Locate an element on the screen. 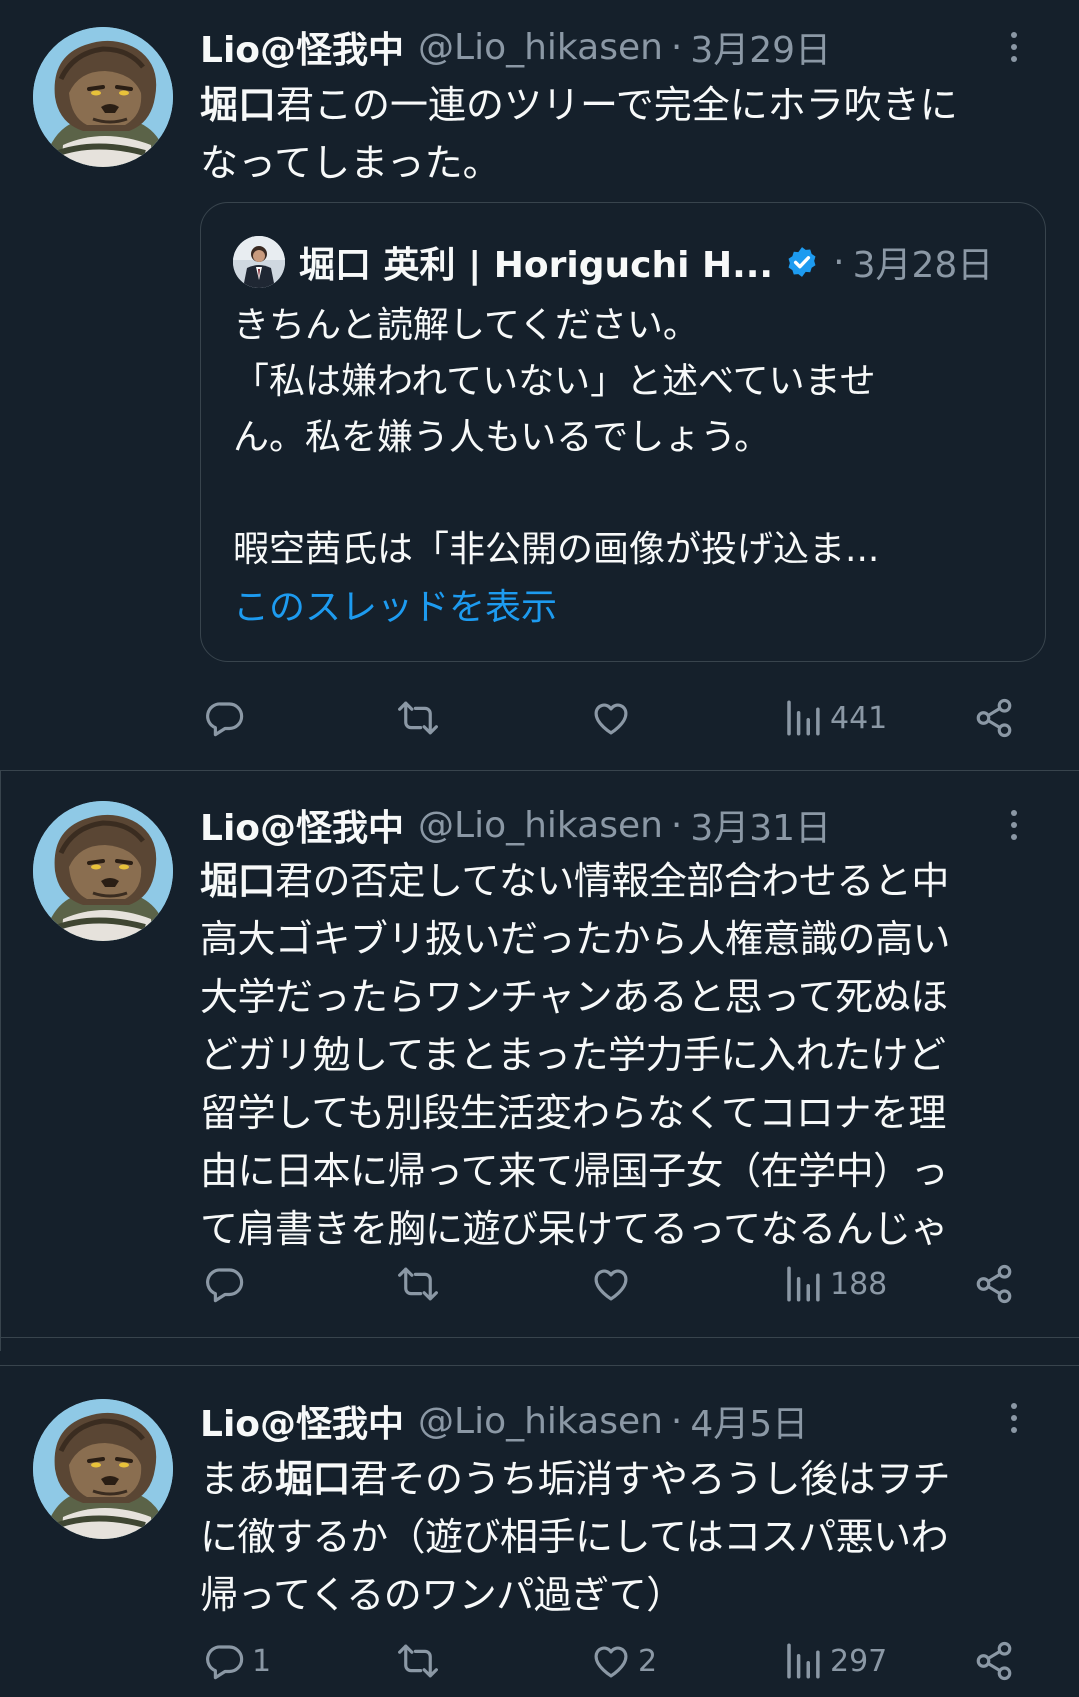  tweet-text: 堀口君この一連のツリーで完全にホラ吹きに なってしまった。 is located at coordinates (625, 134).